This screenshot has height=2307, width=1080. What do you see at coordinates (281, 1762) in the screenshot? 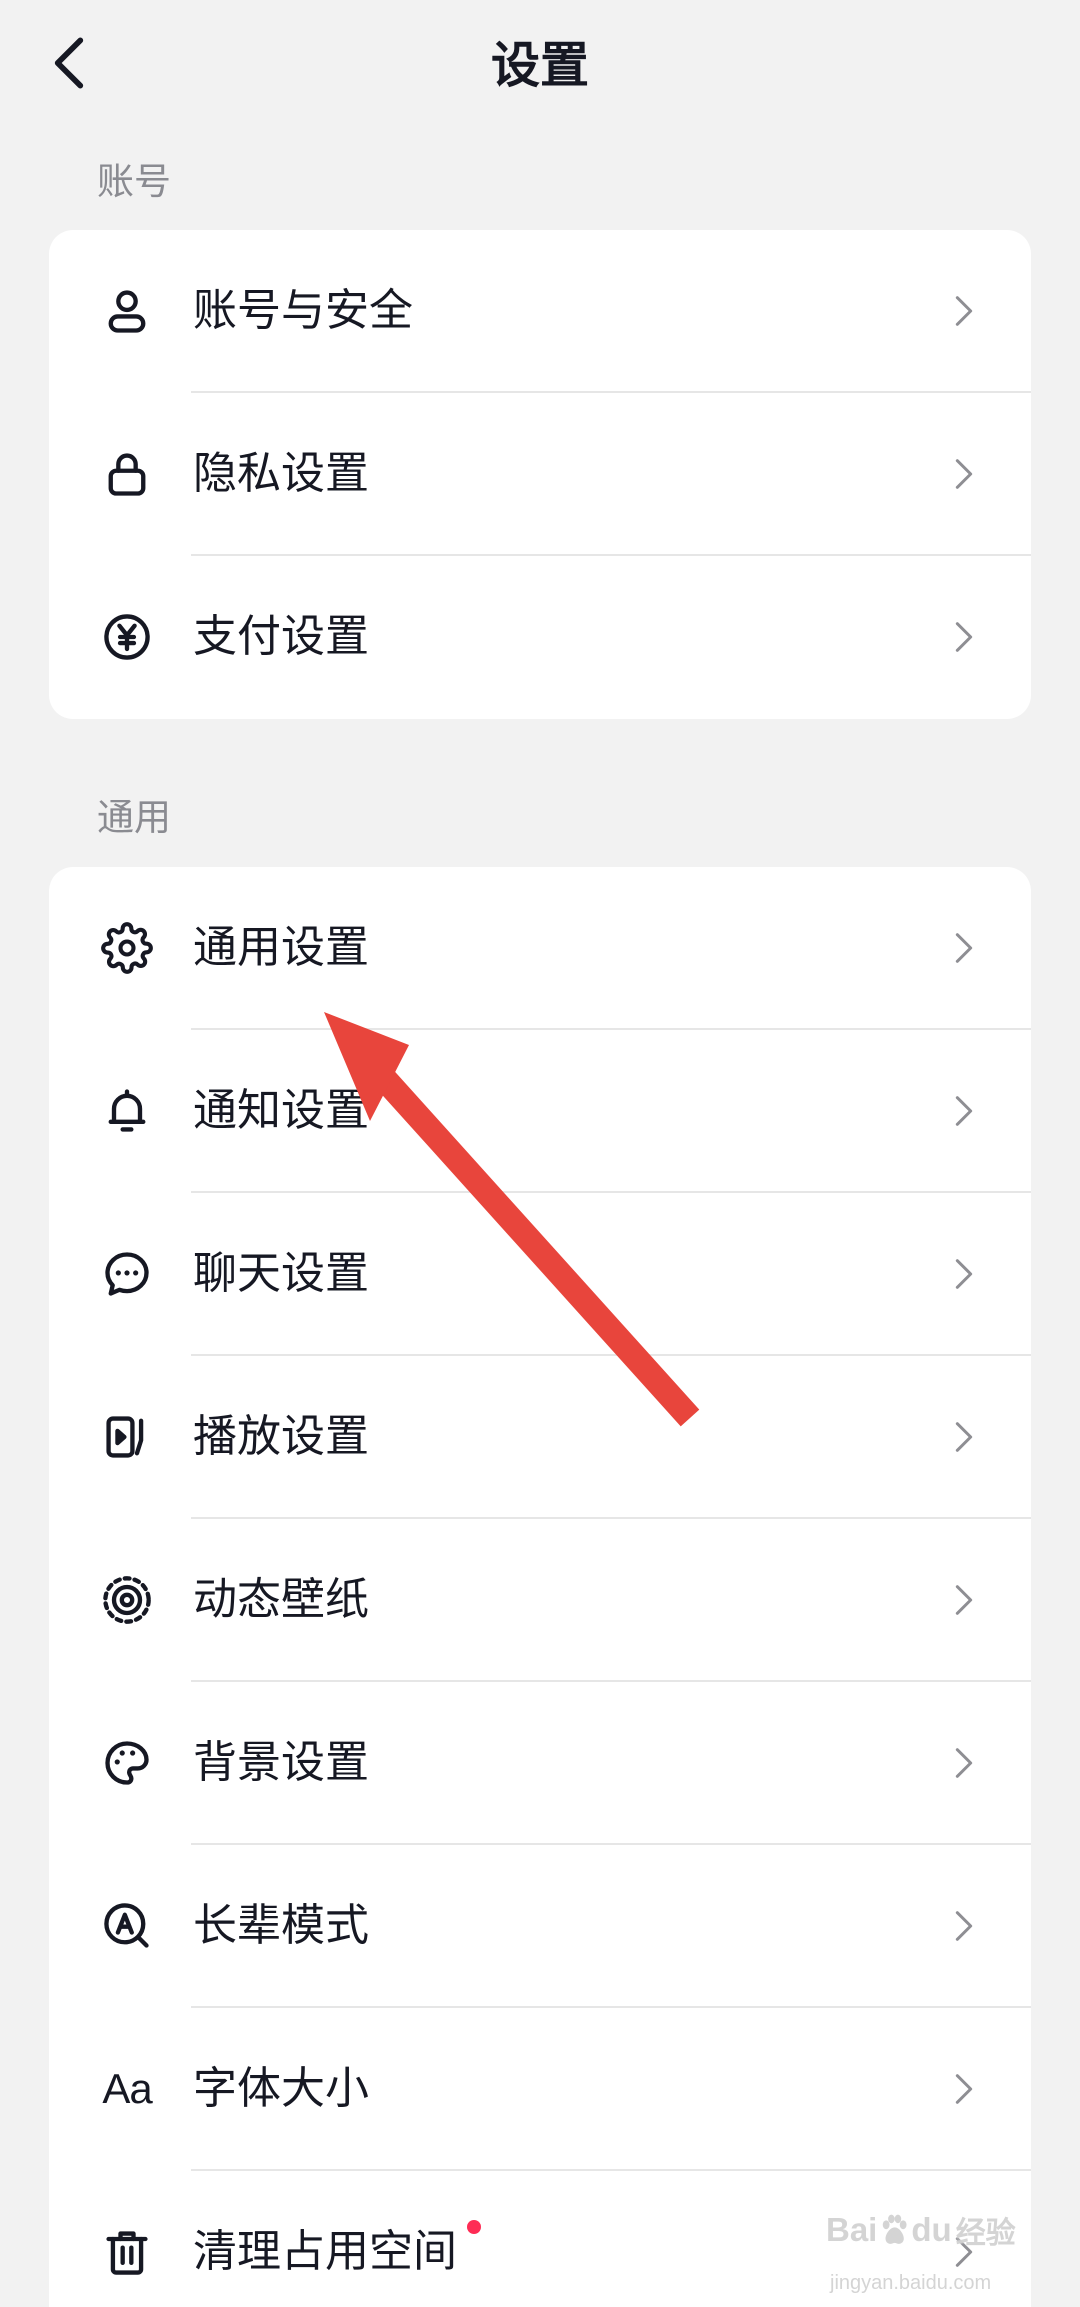
I see `settings-item-label: 背景设置` at bounding box center [281, 1762].